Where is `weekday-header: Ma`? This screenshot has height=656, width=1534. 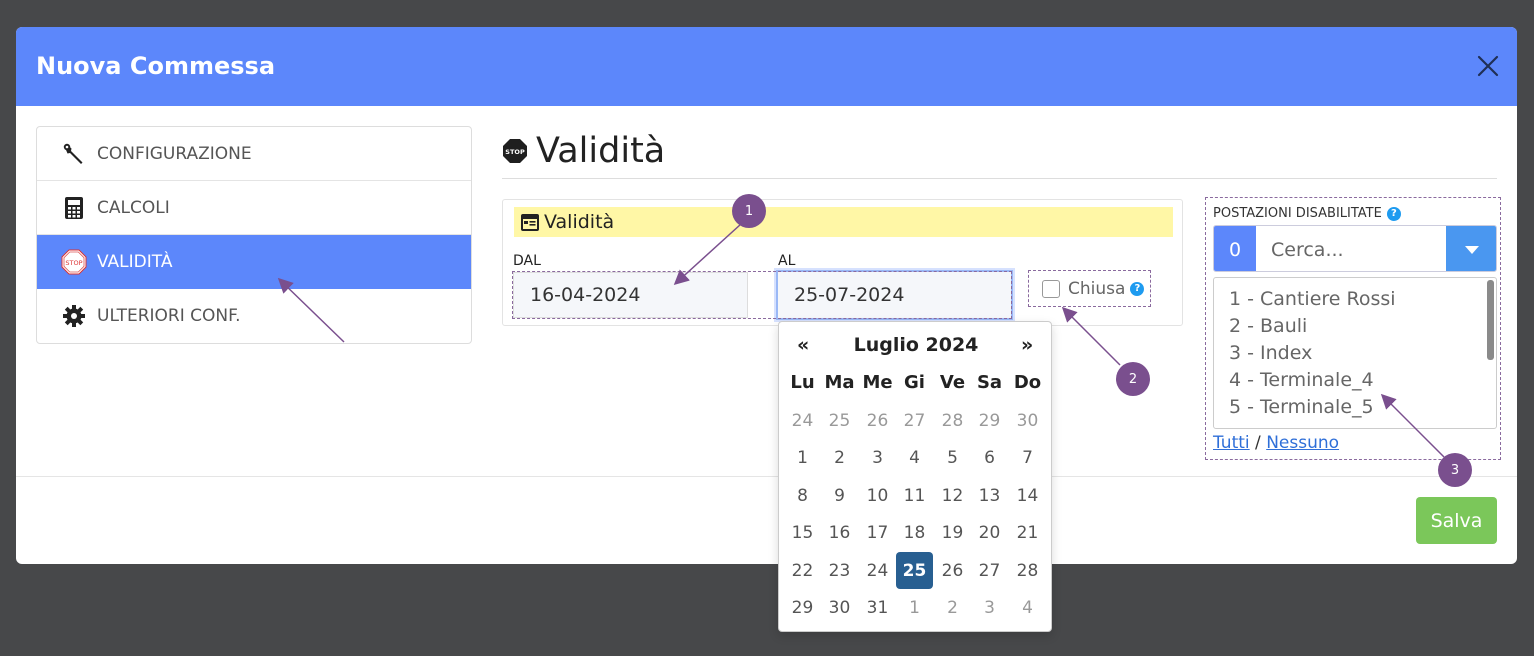
weekday-header: Ma is located at coordinates (839, 382).